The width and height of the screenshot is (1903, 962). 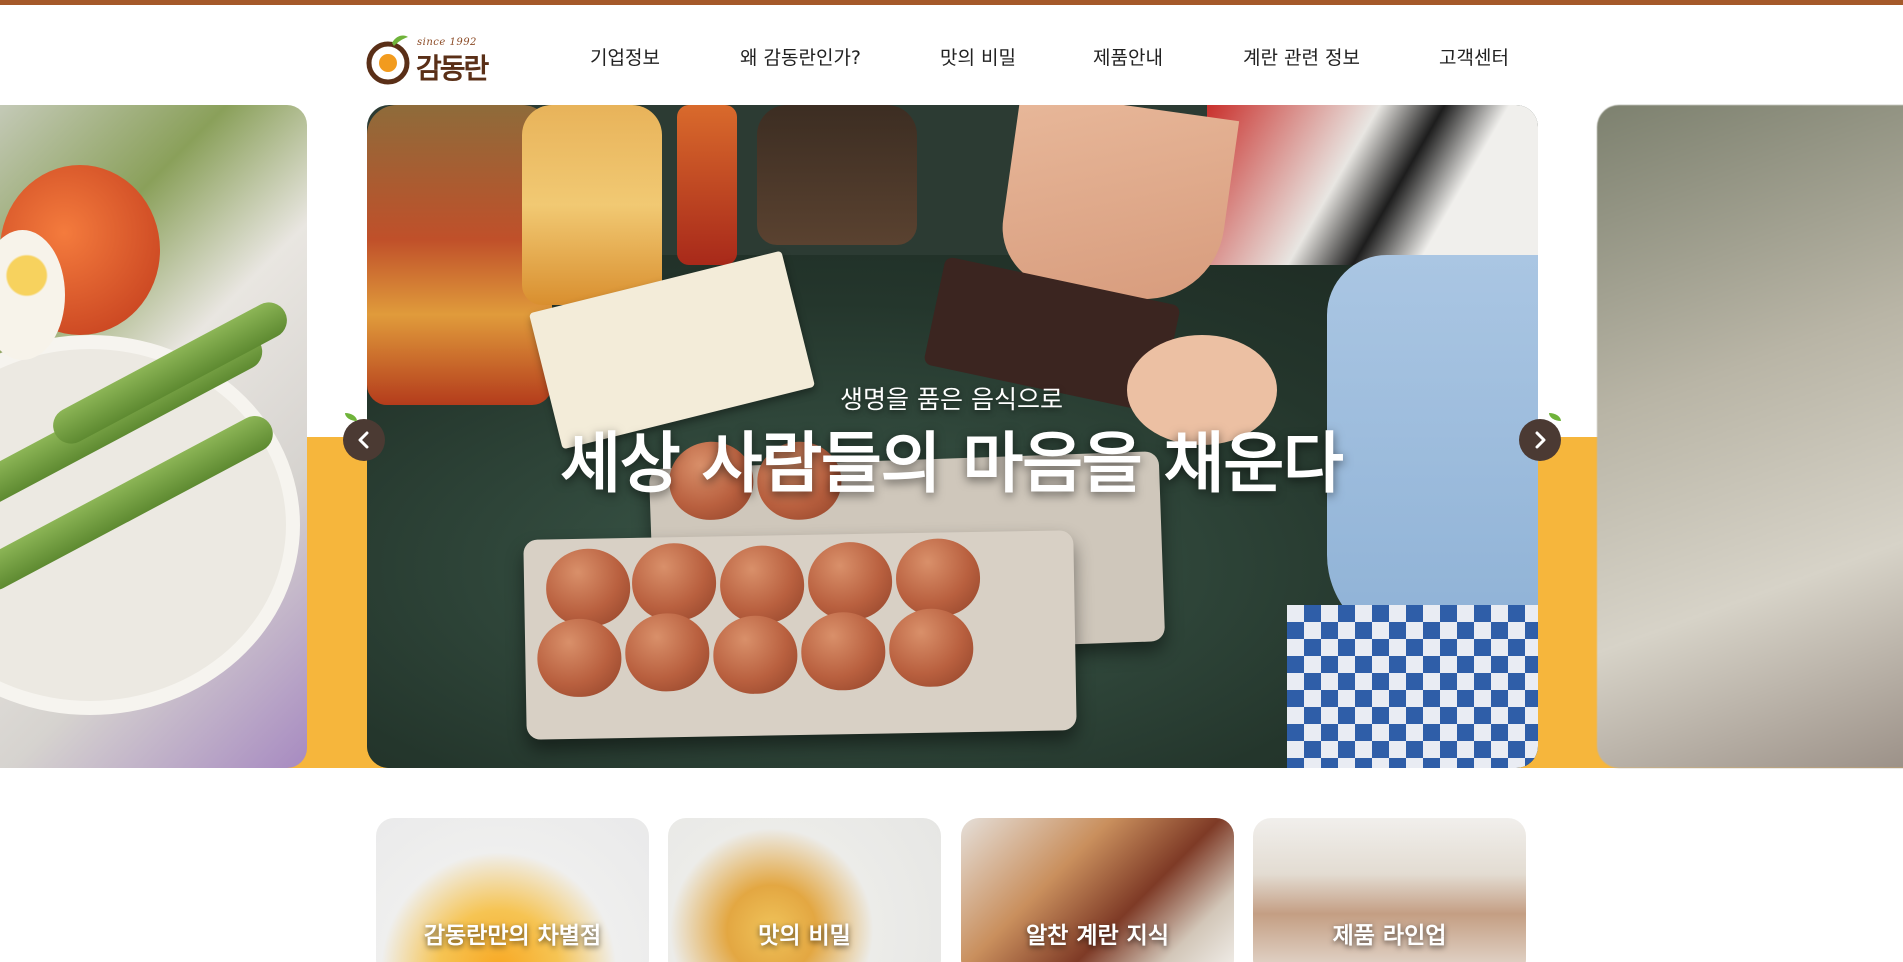 What do you see at coordinates (512, 890) in the screenshot?
I see `card-difference: 감동란만의 차별점` at bounding box center [512, 890].